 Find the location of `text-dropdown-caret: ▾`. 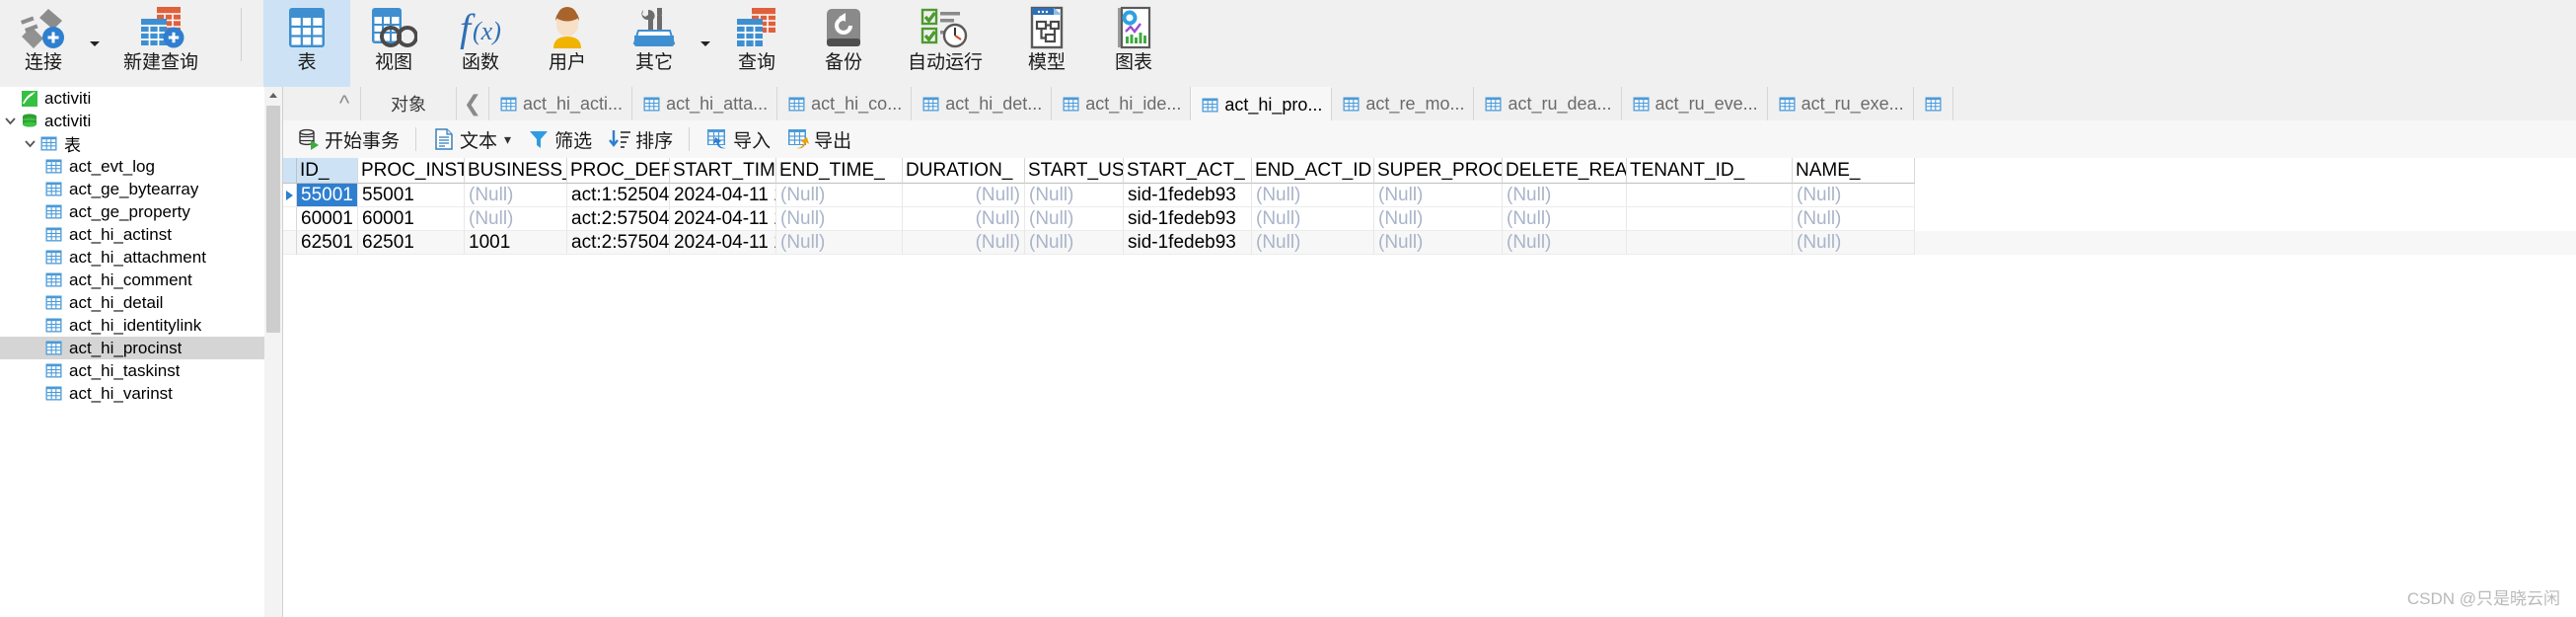

text-dropdown-caret: ▾ is located at coordinates (507, 139).